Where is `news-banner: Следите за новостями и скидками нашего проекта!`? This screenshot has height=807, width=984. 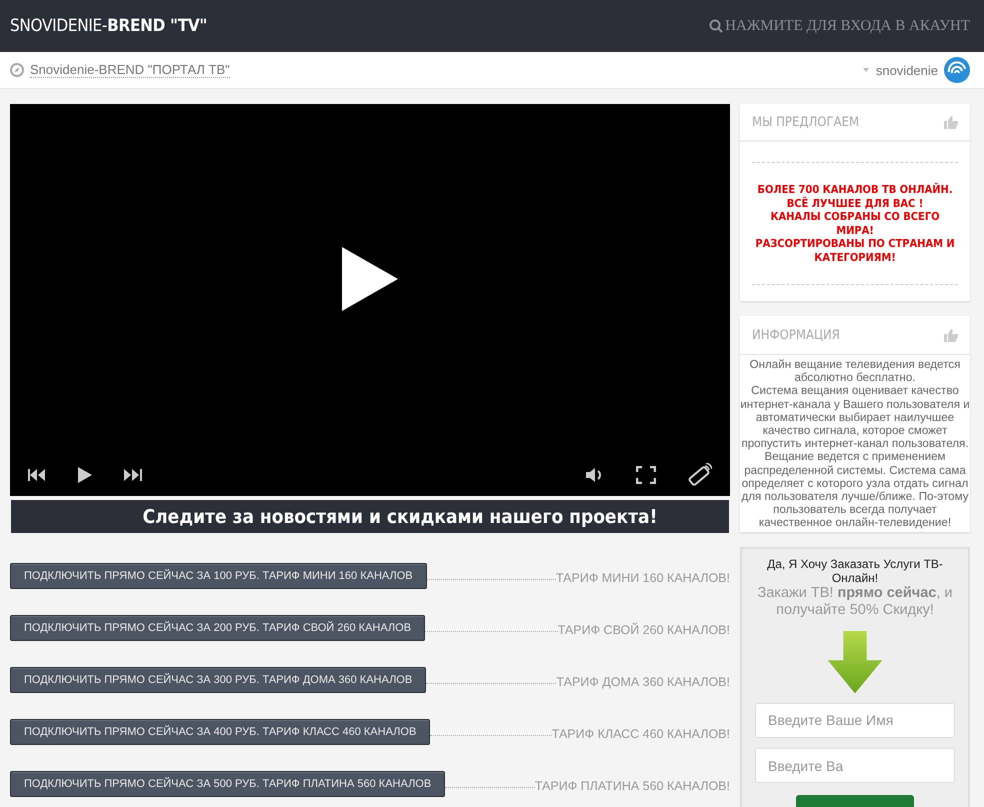
news-banner: Следите за новостями и скидками нашего проекта! is located at coordinates (370, 516).